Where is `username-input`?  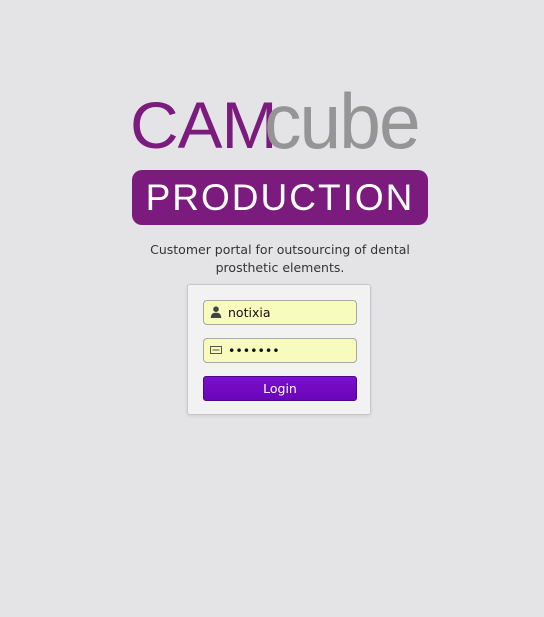
username-input is located at coordinates (290, 312).